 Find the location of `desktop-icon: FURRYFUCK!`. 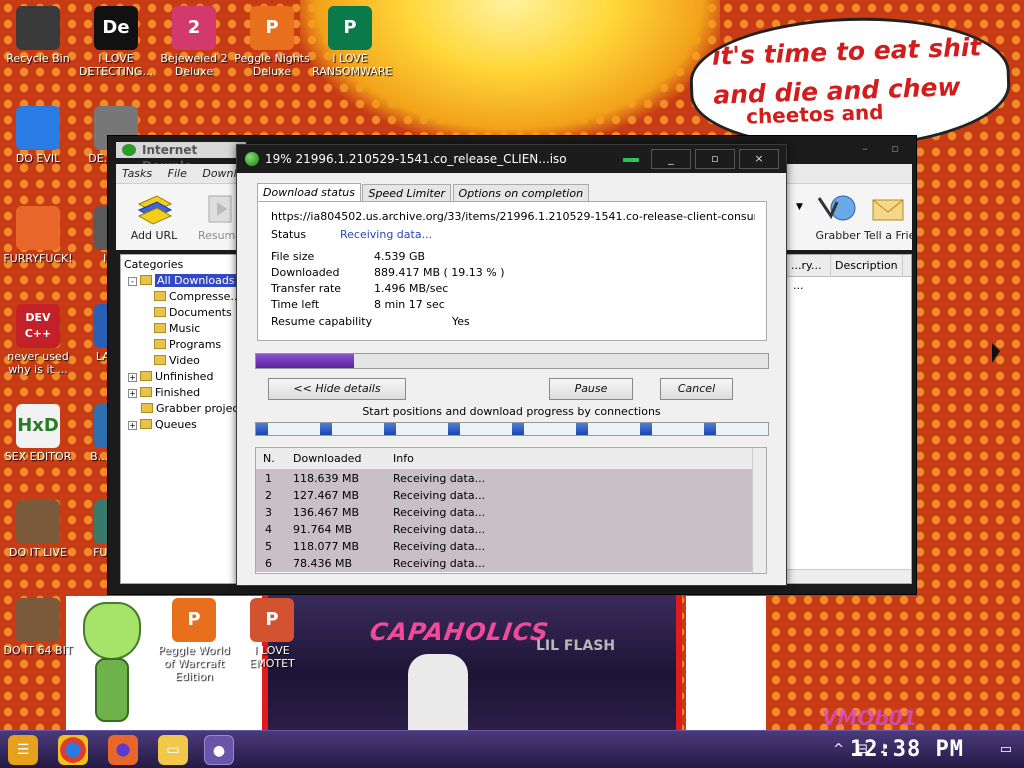

desktop-icon: FURRYFUCK! is located at coordinates (38, 235).